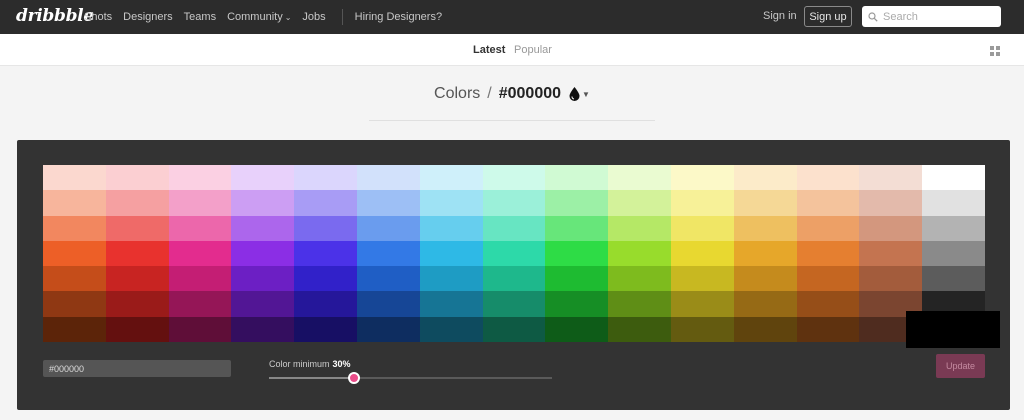 The width and height of the screenshot is (1024, 420). I want to click on nav-teams: Teams, so click(200, 17).